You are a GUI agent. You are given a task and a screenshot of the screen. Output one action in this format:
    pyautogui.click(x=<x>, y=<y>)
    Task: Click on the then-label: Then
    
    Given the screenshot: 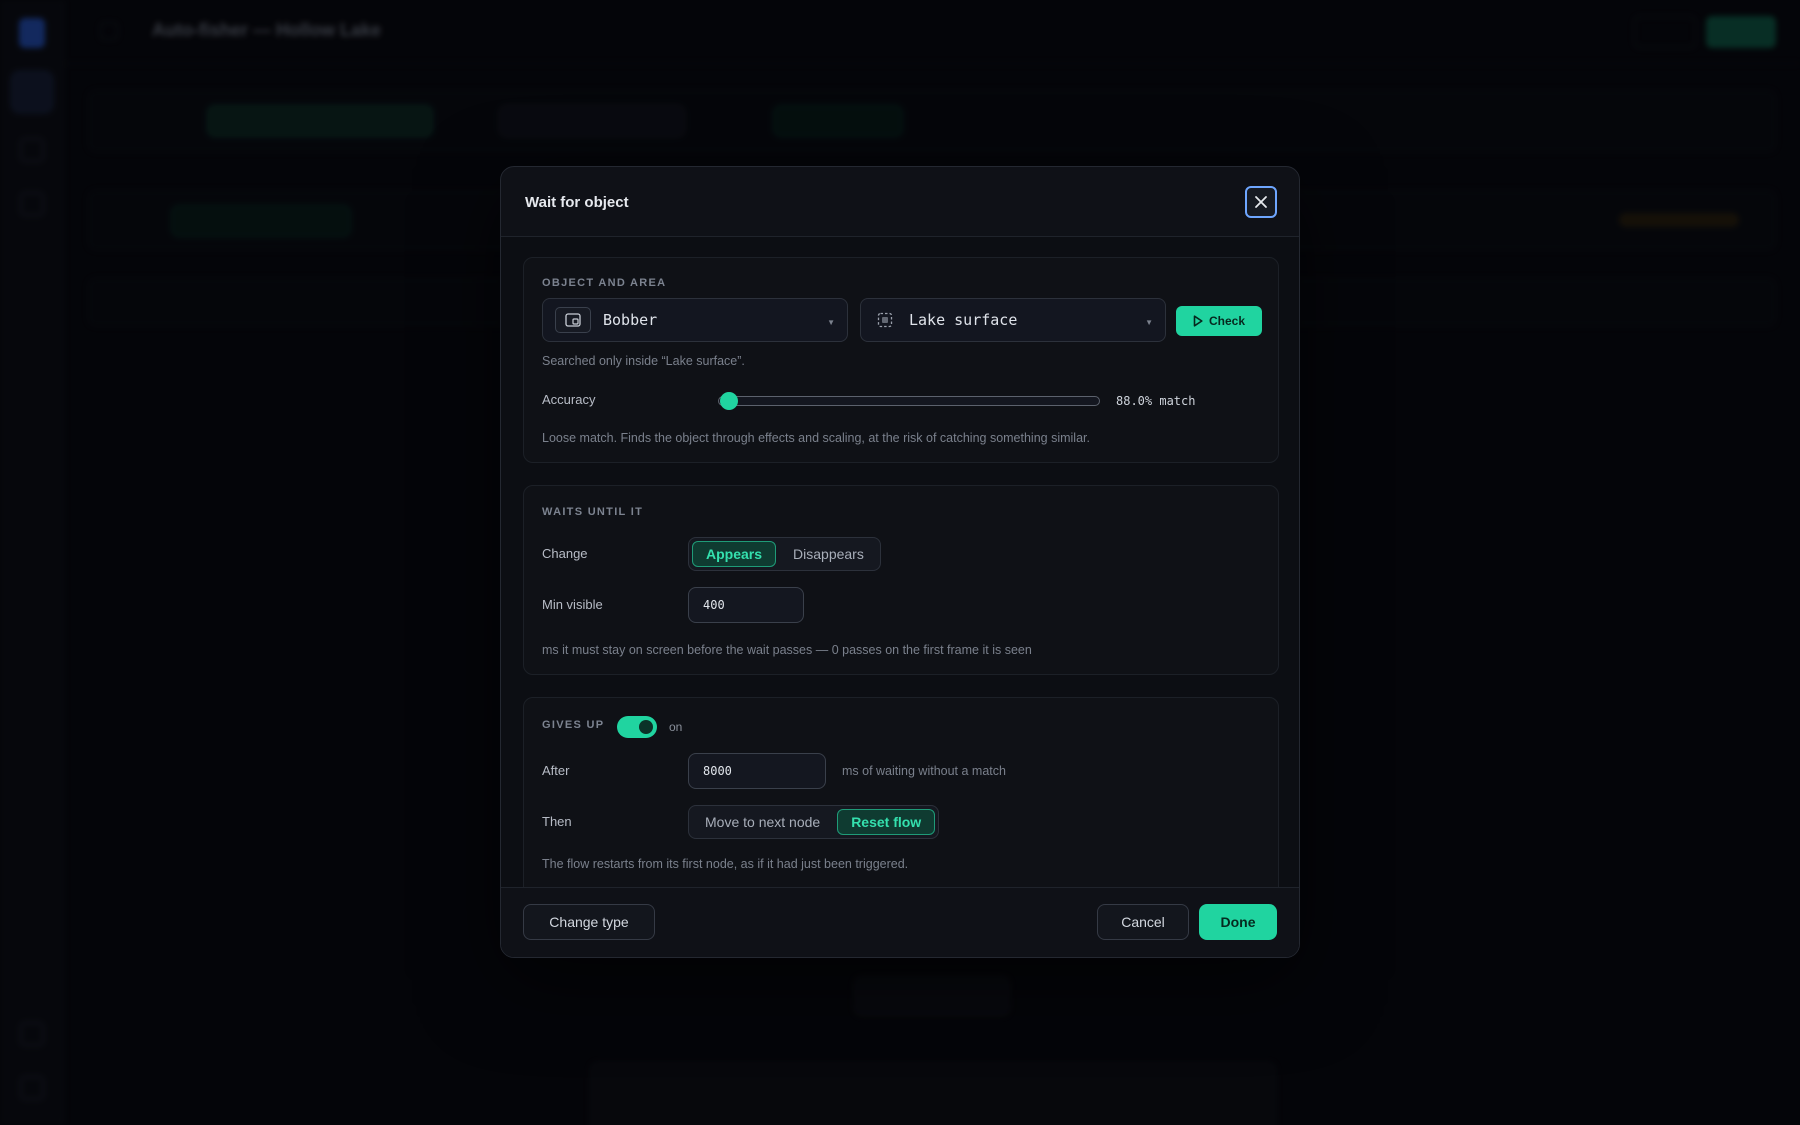 What is the action you would take?
    pyautogui.click(x=557, y=821)
    